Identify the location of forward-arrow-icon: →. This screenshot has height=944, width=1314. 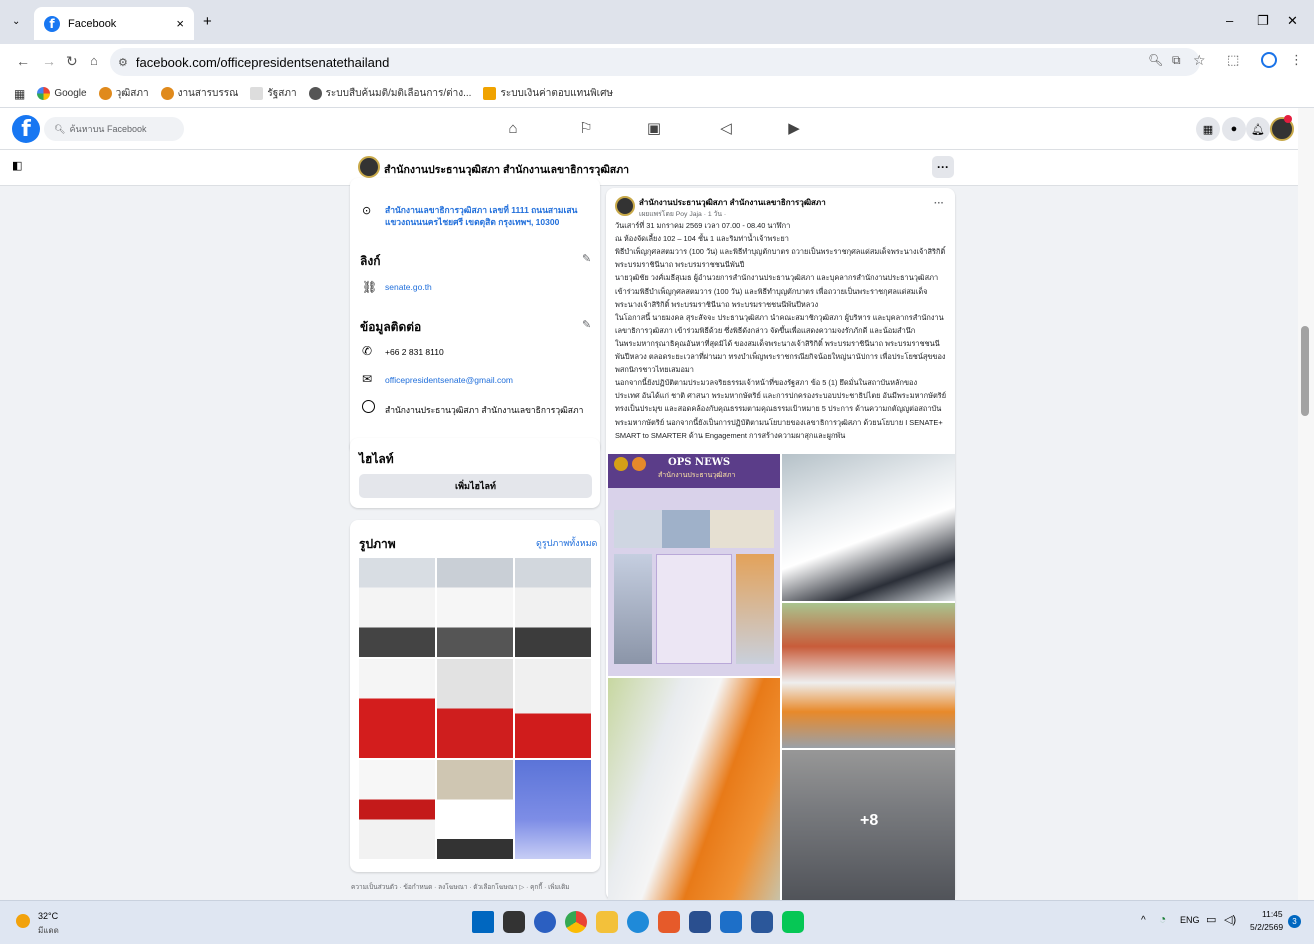
(49, 61).